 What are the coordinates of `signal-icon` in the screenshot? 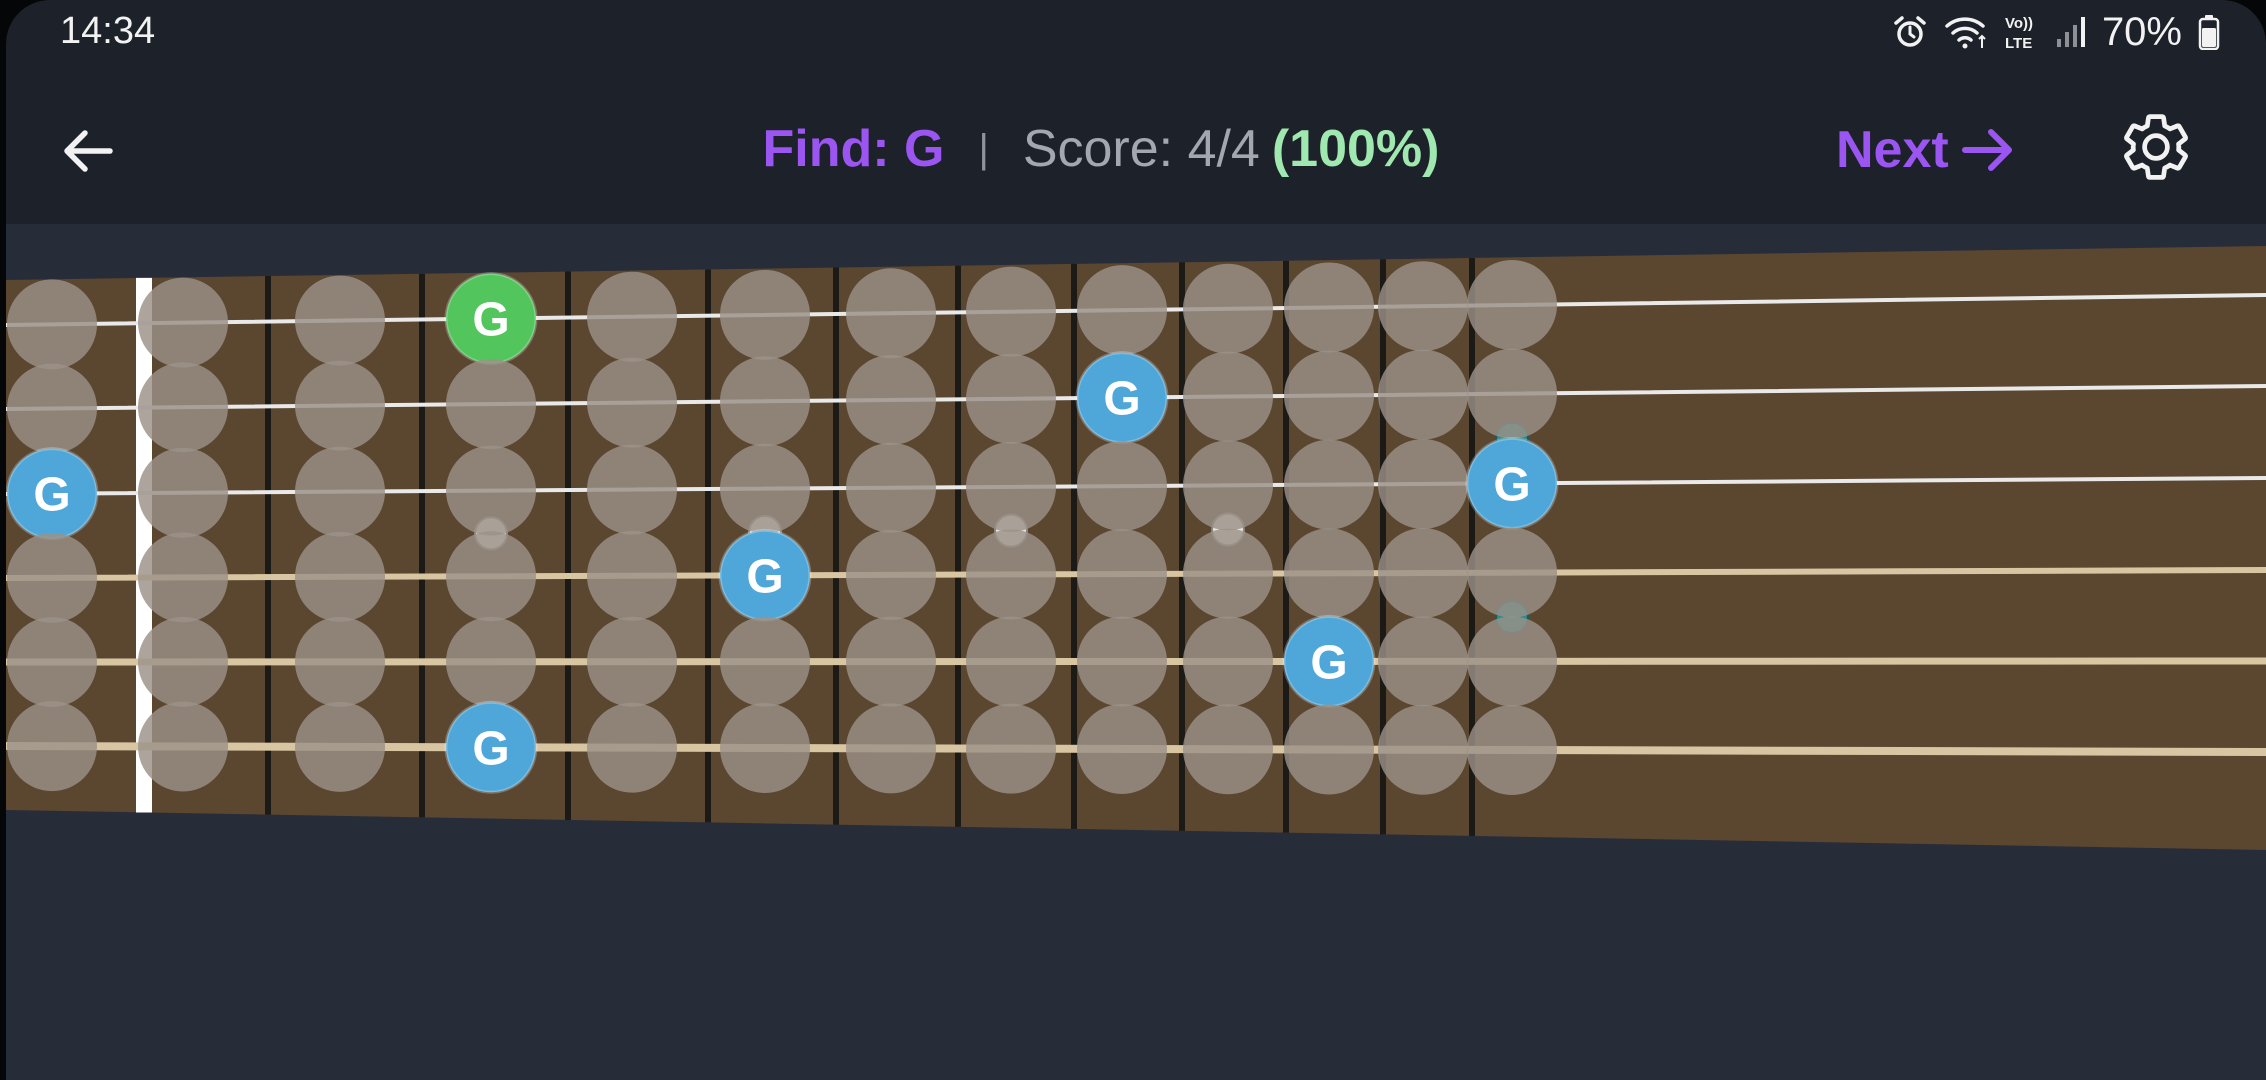 It's located at (2071, 32).